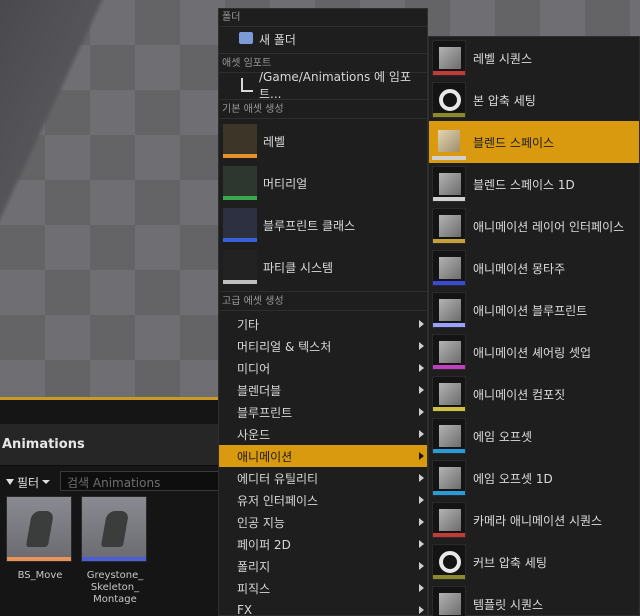 Image resolution: width=640 pixels, height=616 pixels. I want to click on menu-item-category: 폴리지, so click(323, 566).